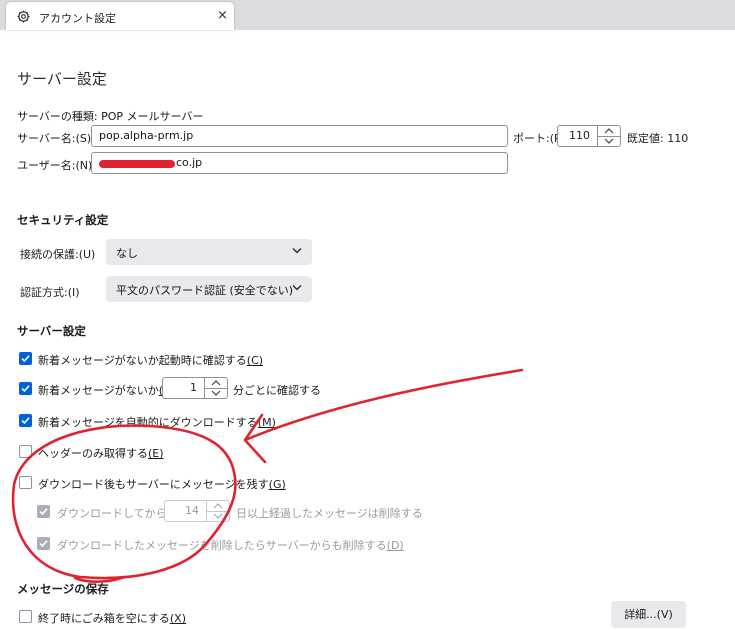  I want to click on empty-trash-checkbox, so click(25, 616).